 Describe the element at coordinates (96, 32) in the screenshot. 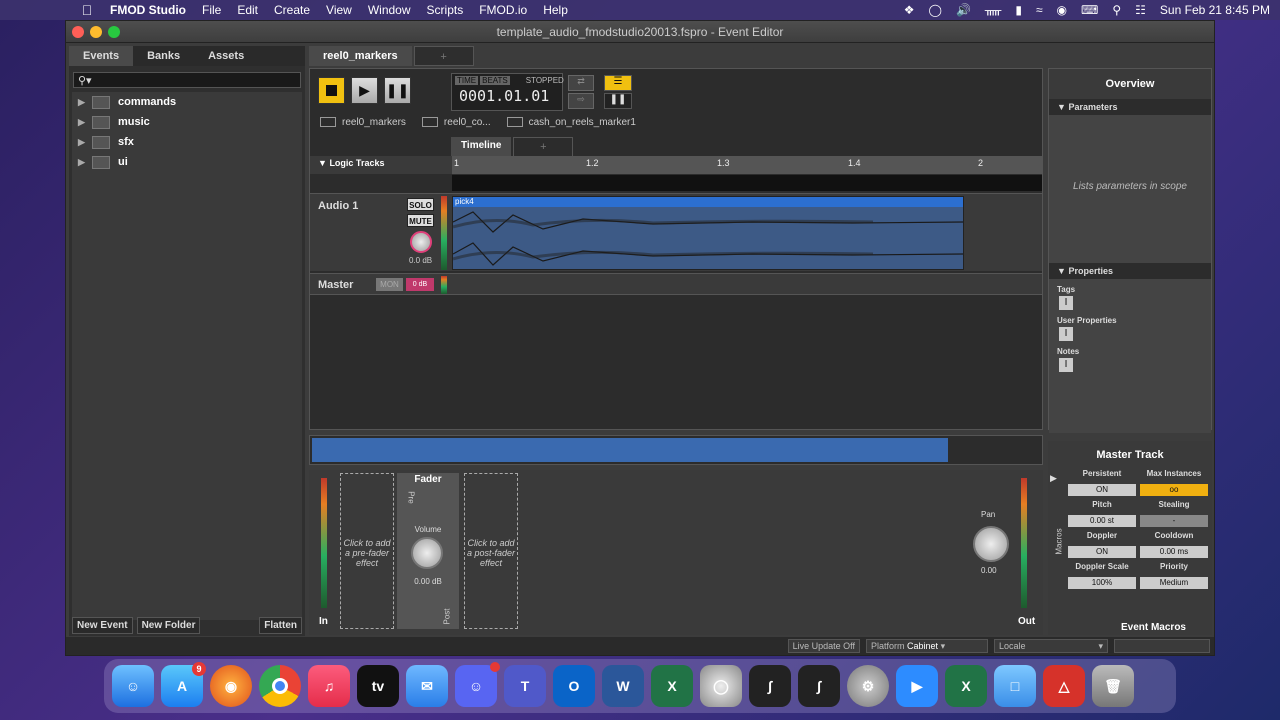

I see `minimize-window-icon` at that location.